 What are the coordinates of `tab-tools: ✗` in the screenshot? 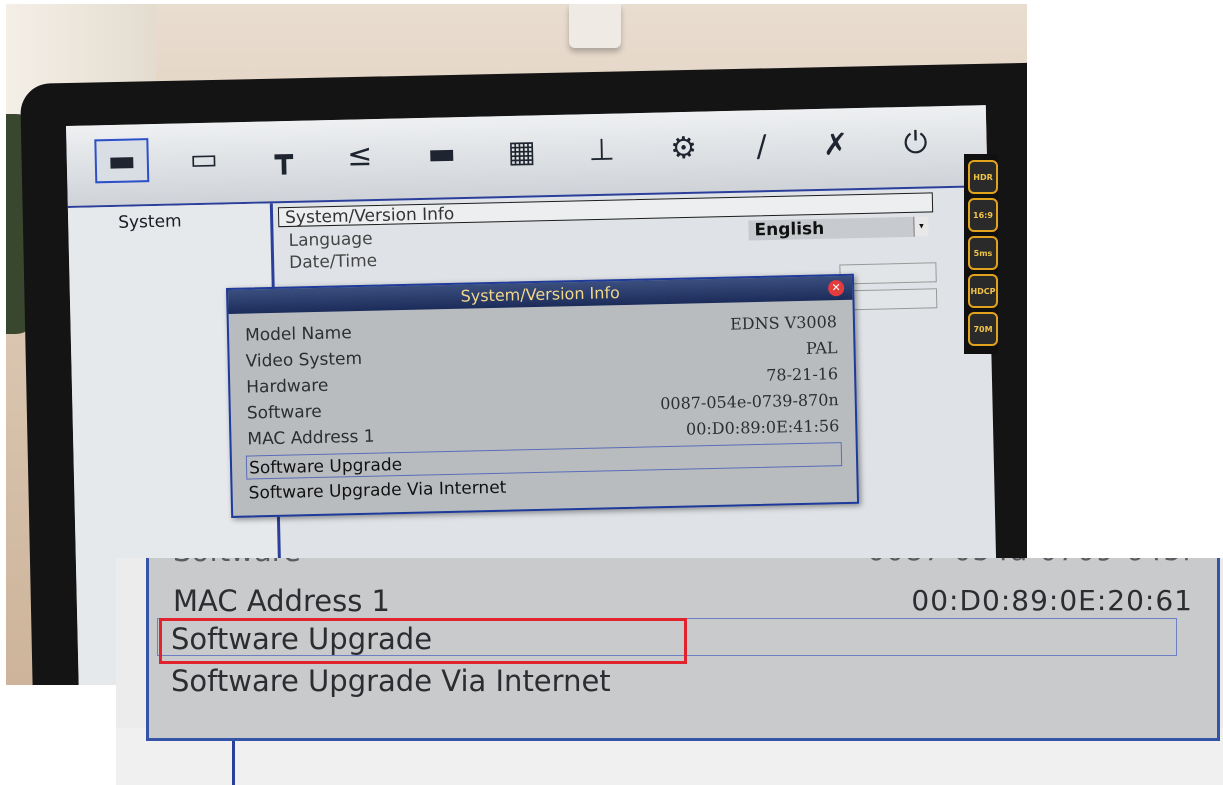 It's located at (835, 144).